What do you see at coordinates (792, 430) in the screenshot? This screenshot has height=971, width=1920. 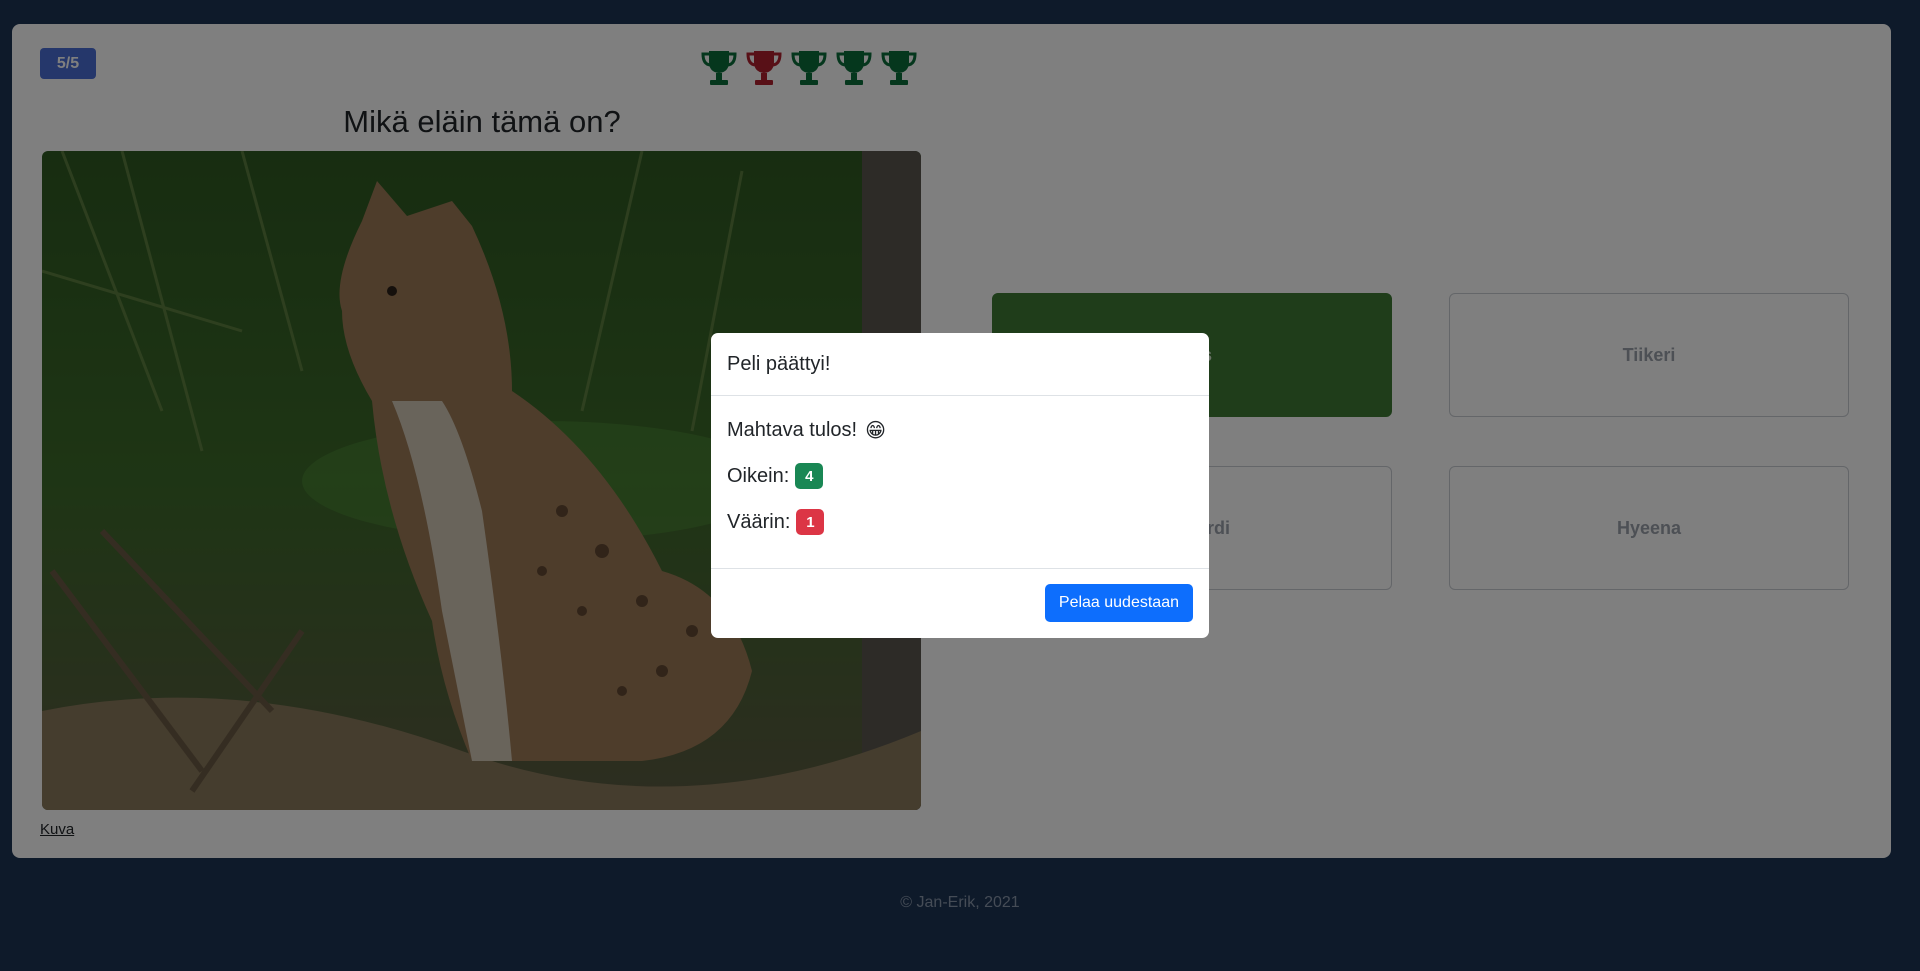 I see `result-text: Mahtava tulos!` at bounding box center [792, 430].